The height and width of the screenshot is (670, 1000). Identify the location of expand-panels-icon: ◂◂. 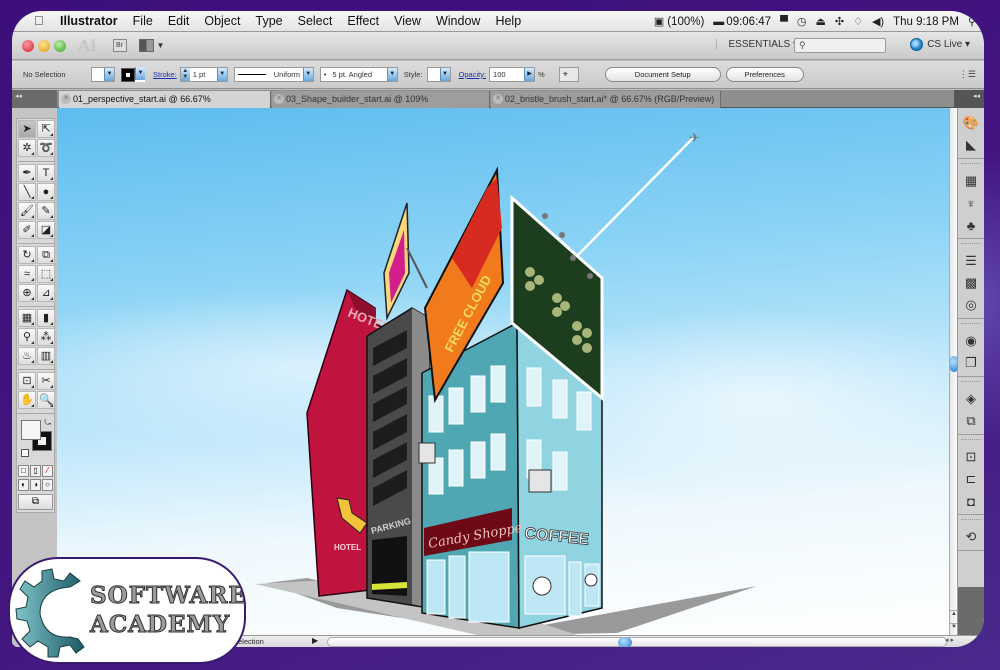
(969, 99).